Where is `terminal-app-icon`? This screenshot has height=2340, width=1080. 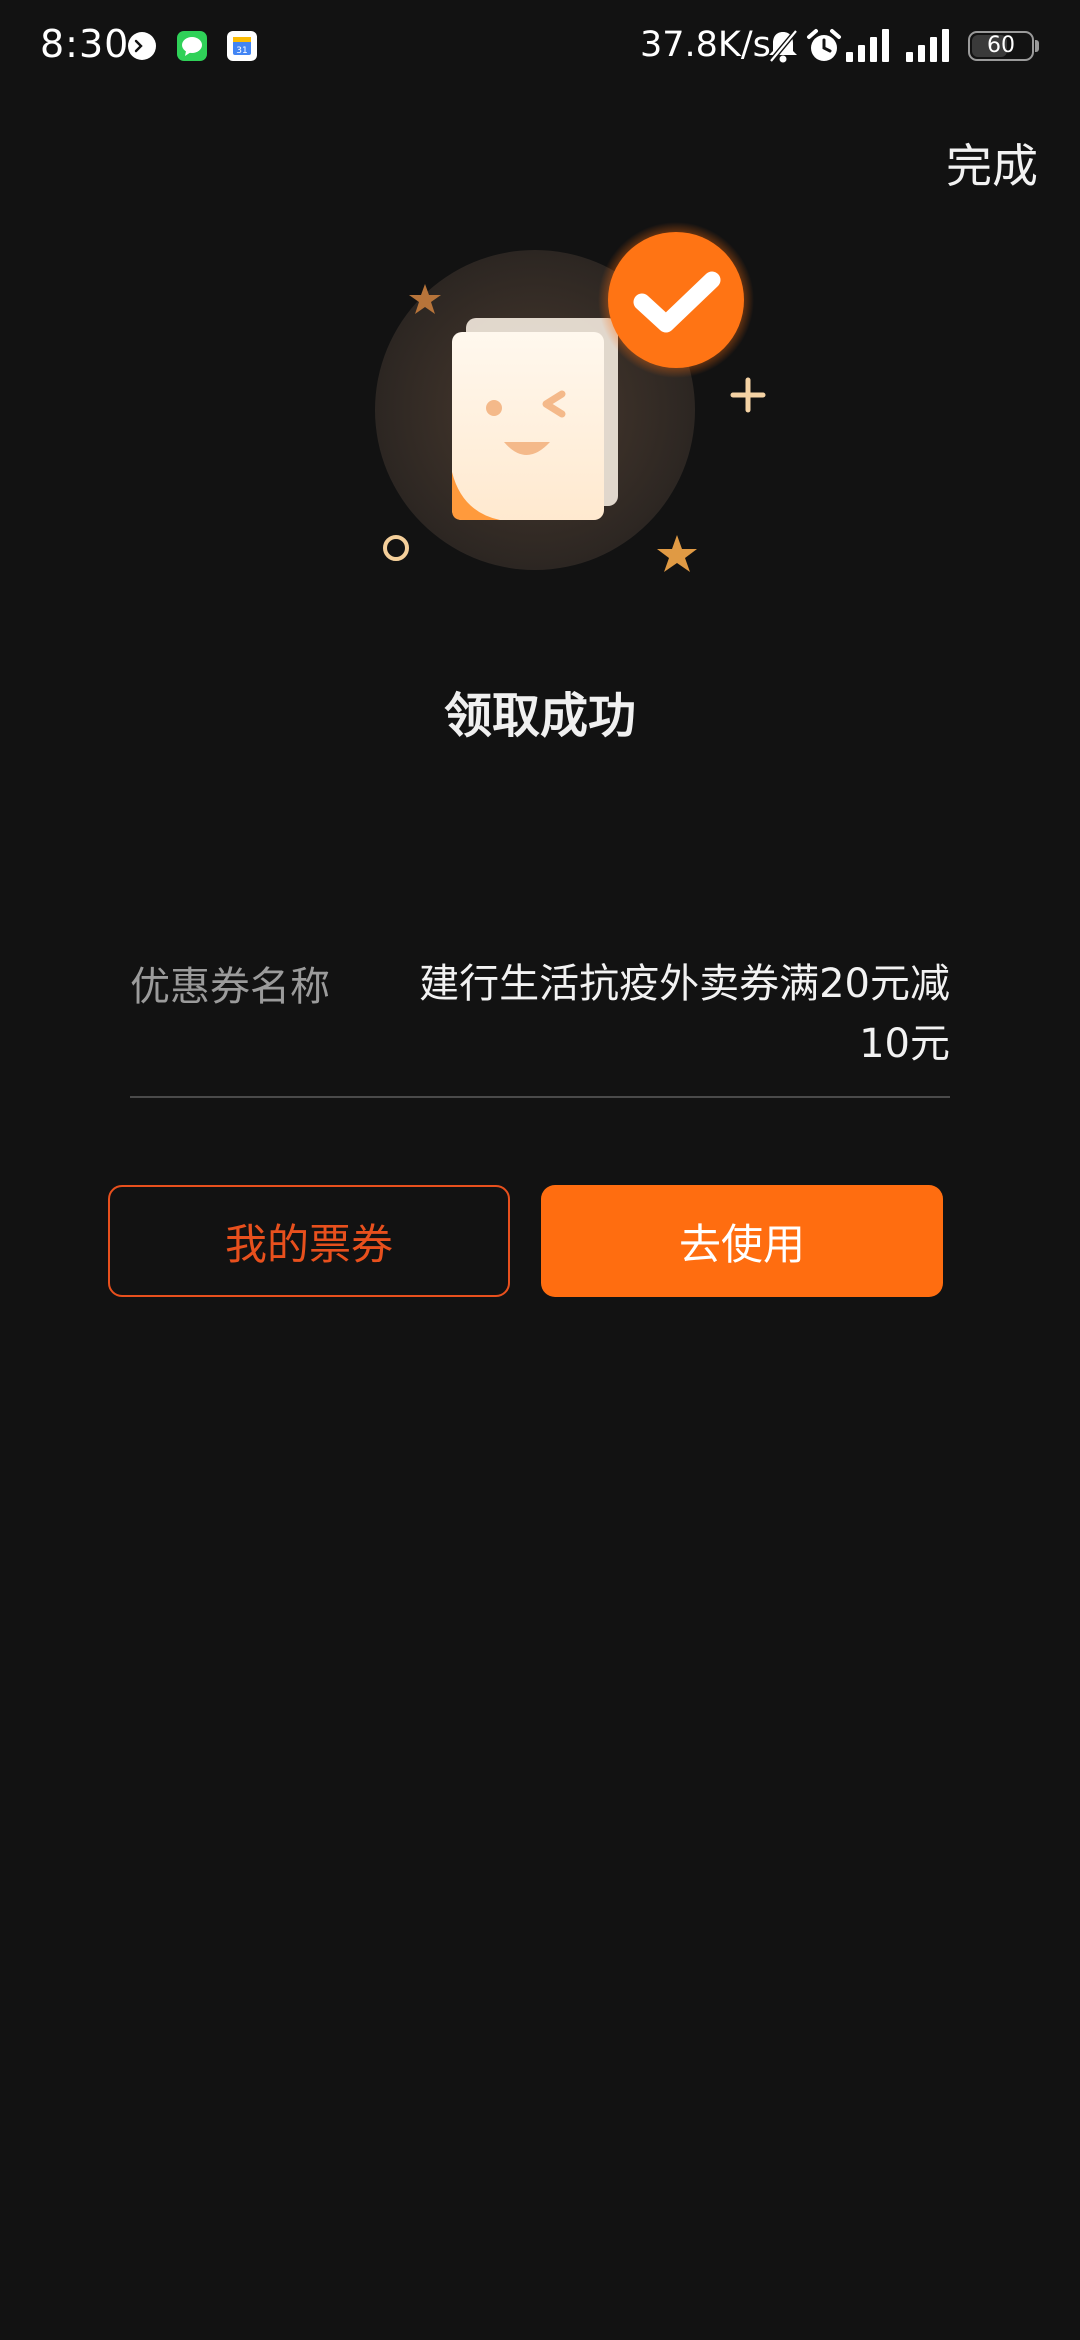
terminal-app-icon is located at coordinates (142, 46).